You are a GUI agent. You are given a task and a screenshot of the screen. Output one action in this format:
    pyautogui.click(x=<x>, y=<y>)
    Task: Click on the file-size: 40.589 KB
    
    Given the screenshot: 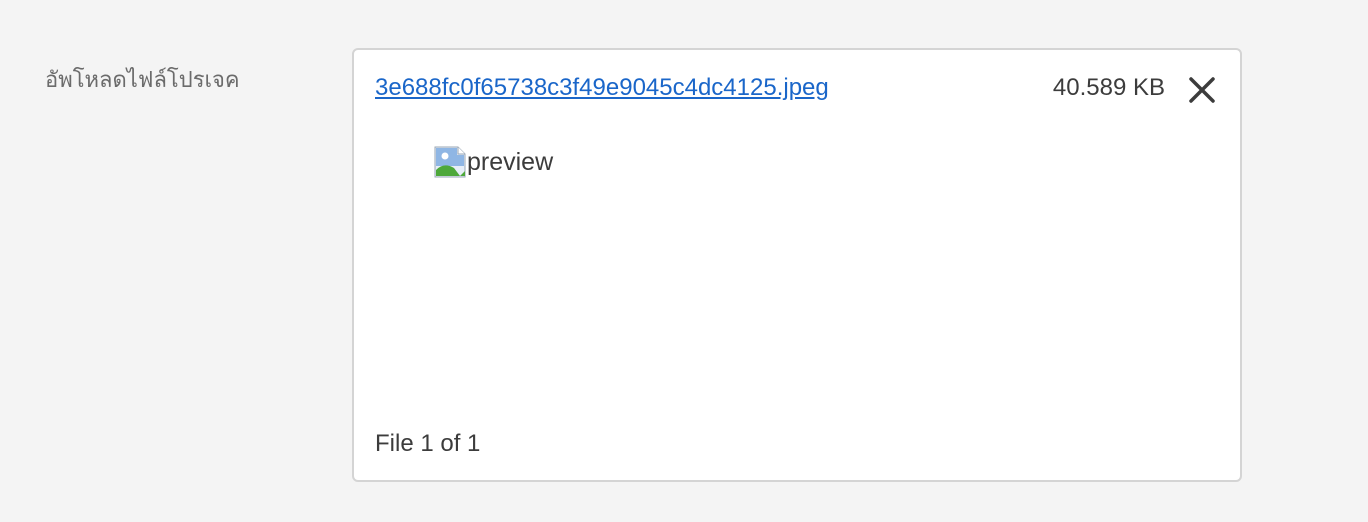 What is the action you would take?
    pyautogui.click(x=1108, y=87)
    